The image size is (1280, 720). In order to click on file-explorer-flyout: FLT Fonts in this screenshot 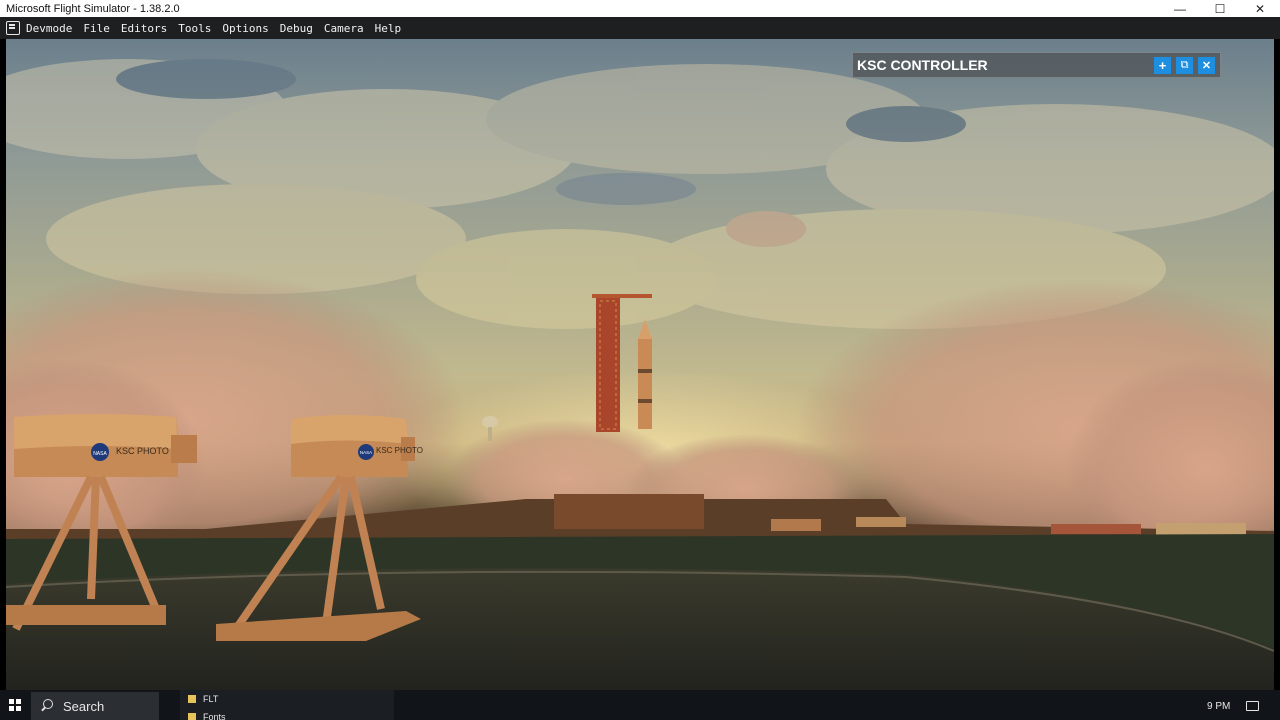, I will do `click(287, 705)`.